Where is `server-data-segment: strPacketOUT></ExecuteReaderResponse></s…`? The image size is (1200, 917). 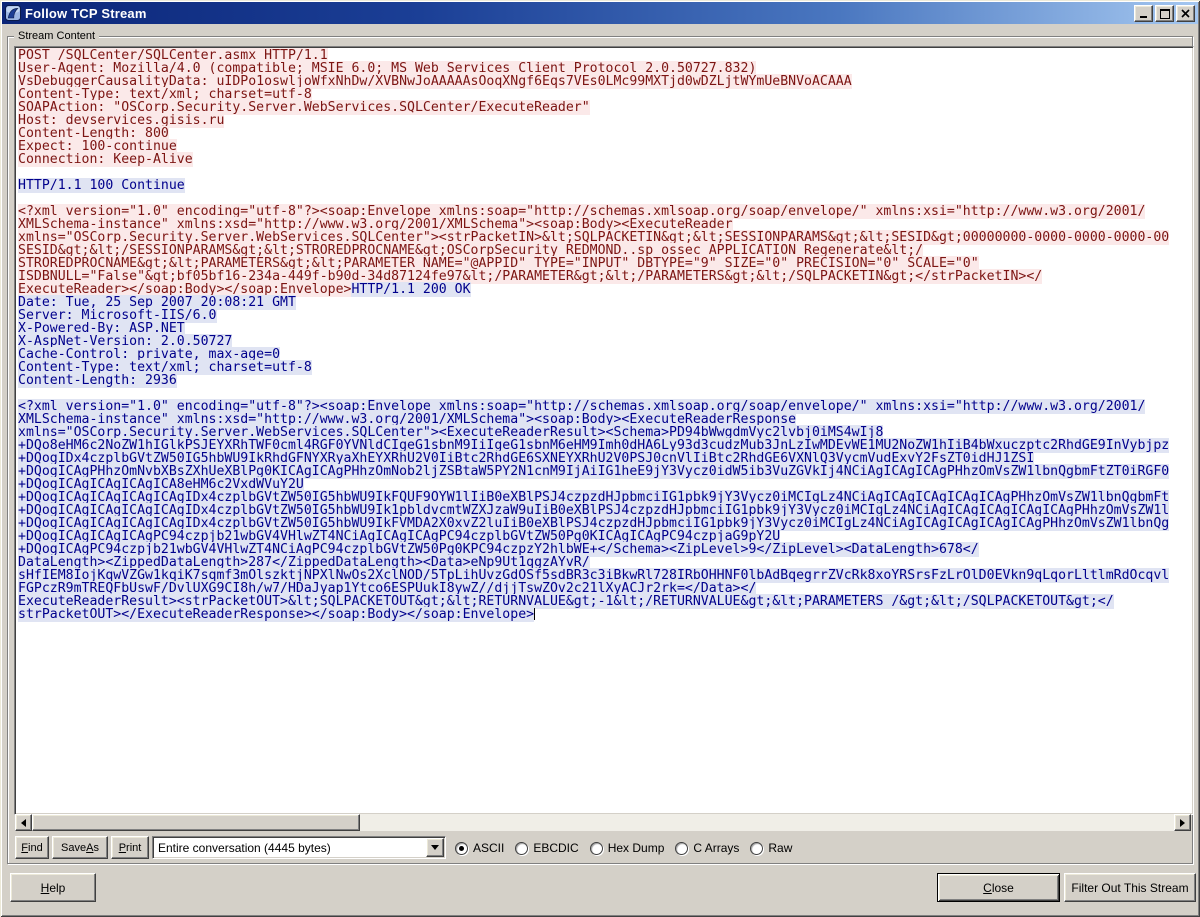 server-data-segment: strPacketOUT></ExecuteReaderResponse></s… is located at coordinates (276, 614).